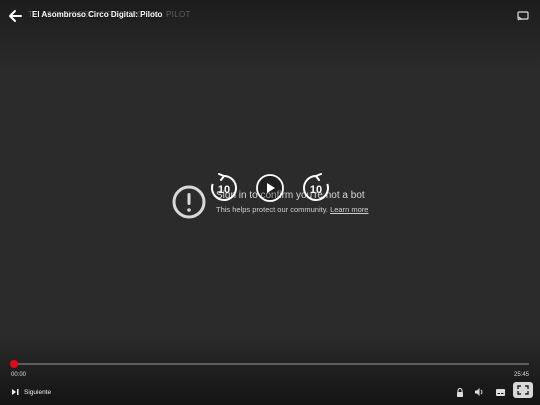 Image resolution: width=540 pixels, height=405 pixels. I want to click on rewind-10-button: 10, so click(224, 188).